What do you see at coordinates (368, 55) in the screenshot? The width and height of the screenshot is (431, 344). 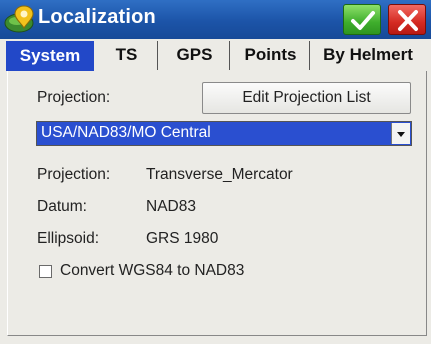 I see `tab-by-helmert: By Helmert` at bounding box center [368, 55].